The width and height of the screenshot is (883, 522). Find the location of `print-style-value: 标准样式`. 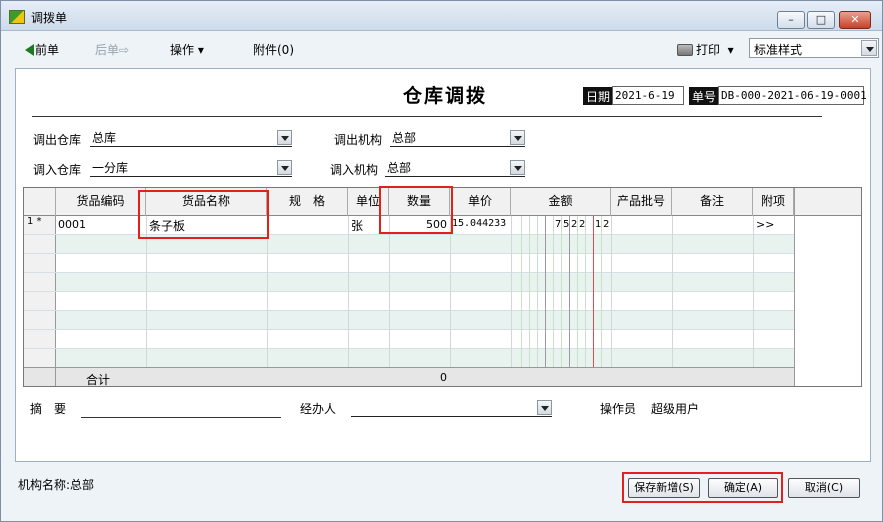

print-style-value: 标准样式 is located at coordinates (778, 50).